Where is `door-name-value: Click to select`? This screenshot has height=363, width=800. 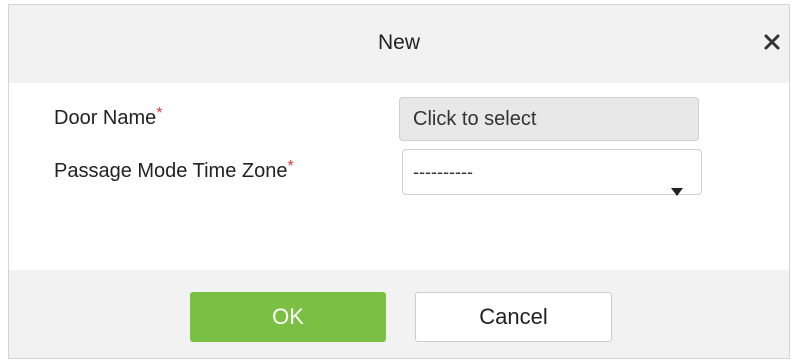
door-name-value: Click to select is located at coordinates (475, 119).